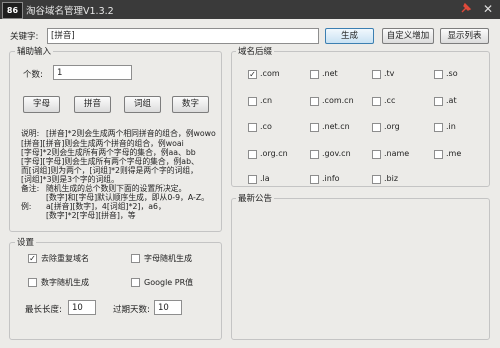 The image size is (500, 348). What do you see at coordinates (451, 100) in the screenshot?
I see `suffix-label: .at` at bounding box center [451, 100].